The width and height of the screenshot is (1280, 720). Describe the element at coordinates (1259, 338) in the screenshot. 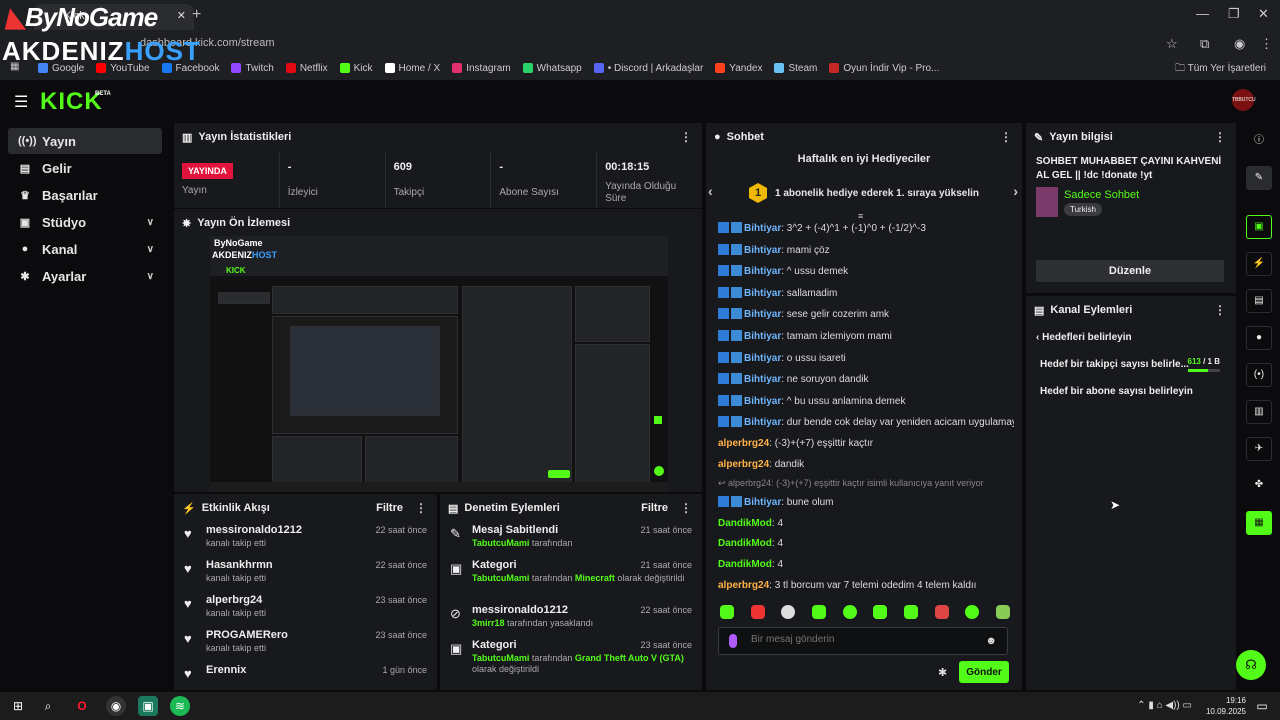

I see `chat-icon: ●` at that location.